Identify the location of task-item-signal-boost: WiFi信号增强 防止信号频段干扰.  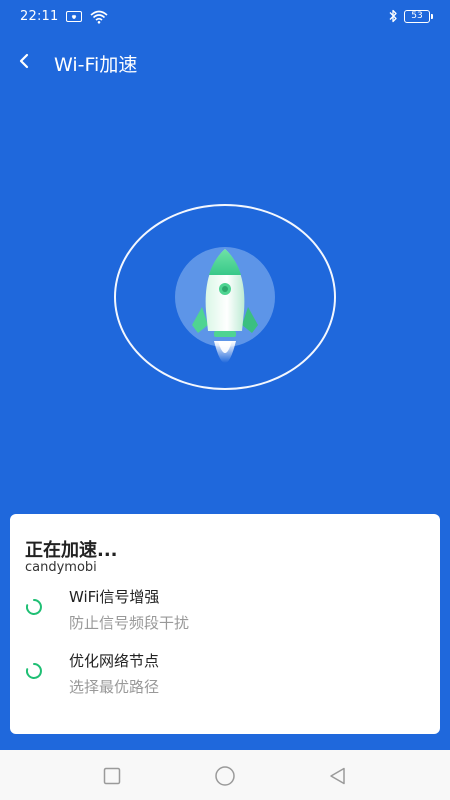
(225, 611).